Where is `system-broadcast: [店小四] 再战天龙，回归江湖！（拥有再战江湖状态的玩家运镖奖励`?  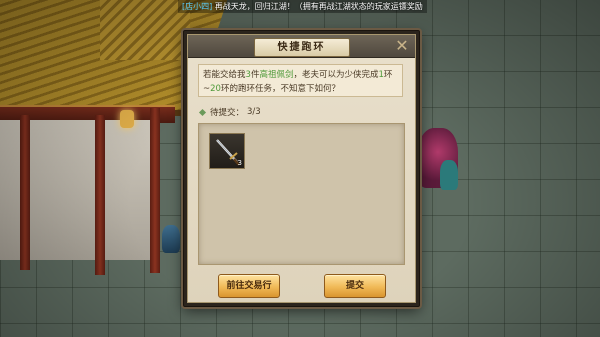 system-broadcast: [店小四] 再战天龙，回归江湖！（拥有再战江湖状态的玩家运镖奖励 is located at coordinates (302, 6).